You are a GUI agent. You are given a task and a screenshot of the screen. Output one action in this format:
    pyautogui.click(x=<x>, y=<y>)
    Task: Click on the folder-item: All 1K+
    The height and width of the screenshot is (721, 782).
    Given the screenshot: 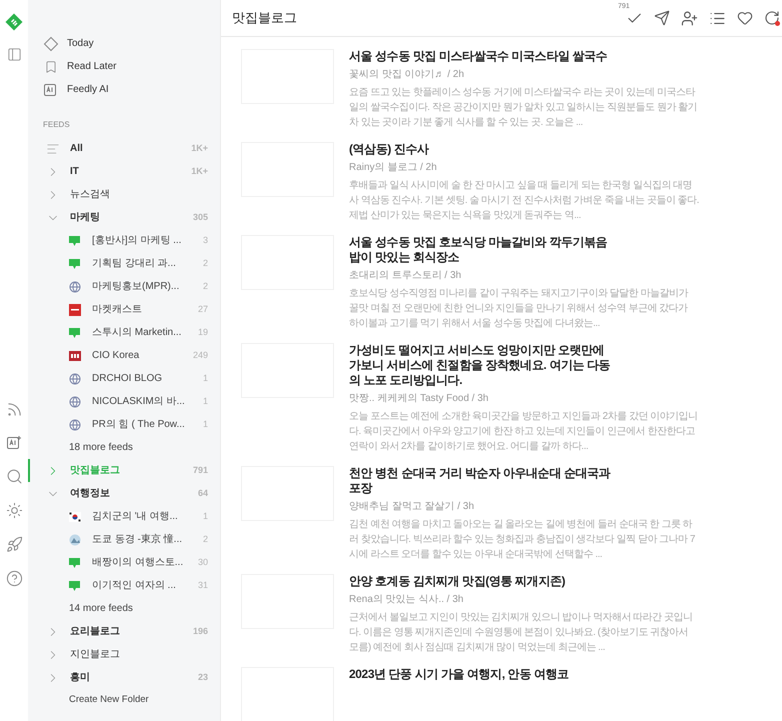 What is the action you would take?
    pyautogui.click(x=124, y=148)
    